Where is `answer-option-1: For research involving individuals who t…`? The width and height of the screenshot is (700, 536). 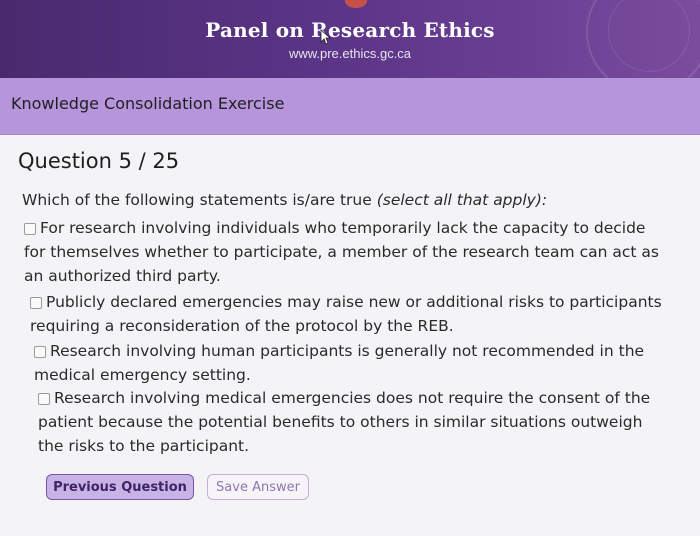
answer-option-1: For research involving individuals who t… is located at coordinates (341, 252).